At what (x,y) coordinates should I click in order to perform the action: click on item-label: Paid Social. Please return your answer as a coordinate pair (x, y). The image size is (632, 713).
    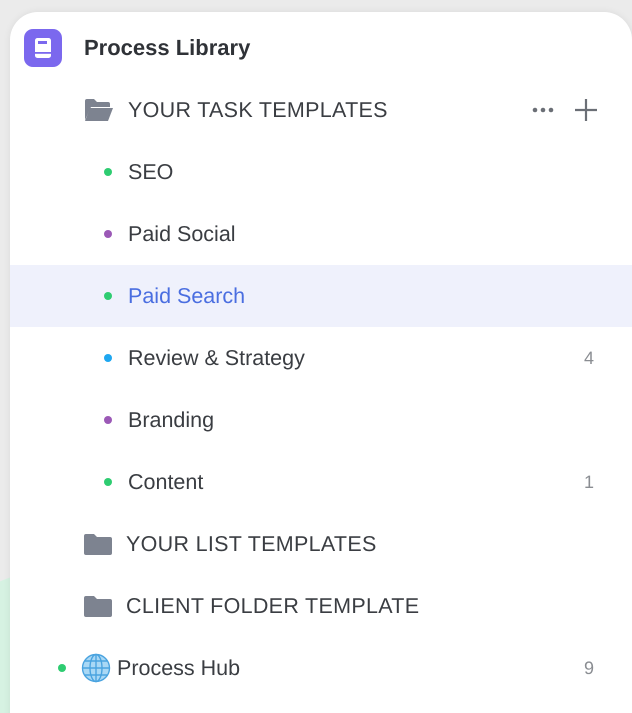
    Looking at the image, I should click on (182, 234).